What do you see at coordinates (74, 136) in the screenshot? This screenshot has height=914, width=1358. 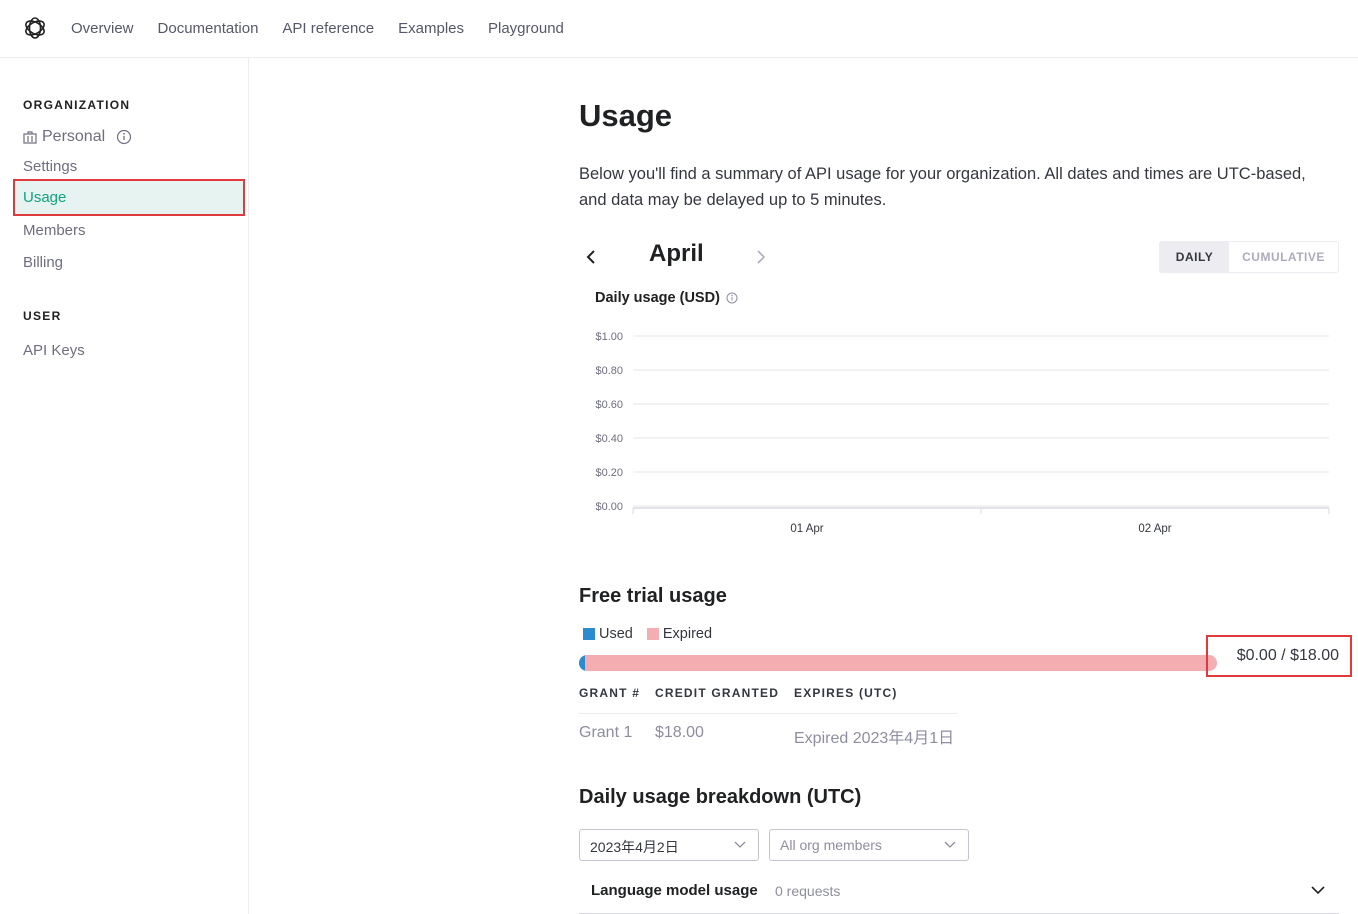 I see `org-name: Personal` at bounding box center [74, 136].